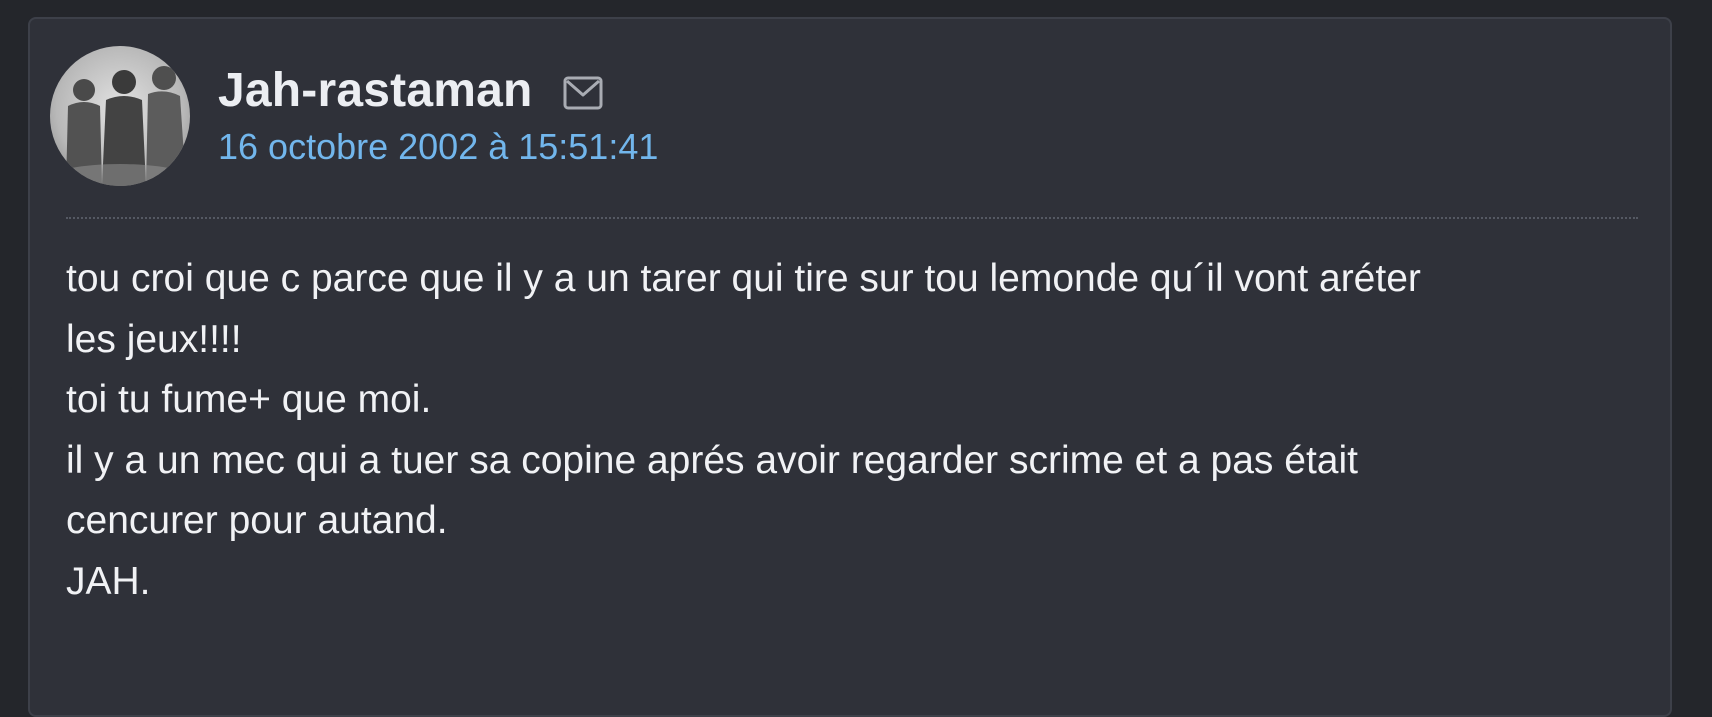 The image size is (1712, 717). Describe the element at coordinates (154, 339) in the screenshot. I see `post-body-line: les jeux!!!!` at that location.